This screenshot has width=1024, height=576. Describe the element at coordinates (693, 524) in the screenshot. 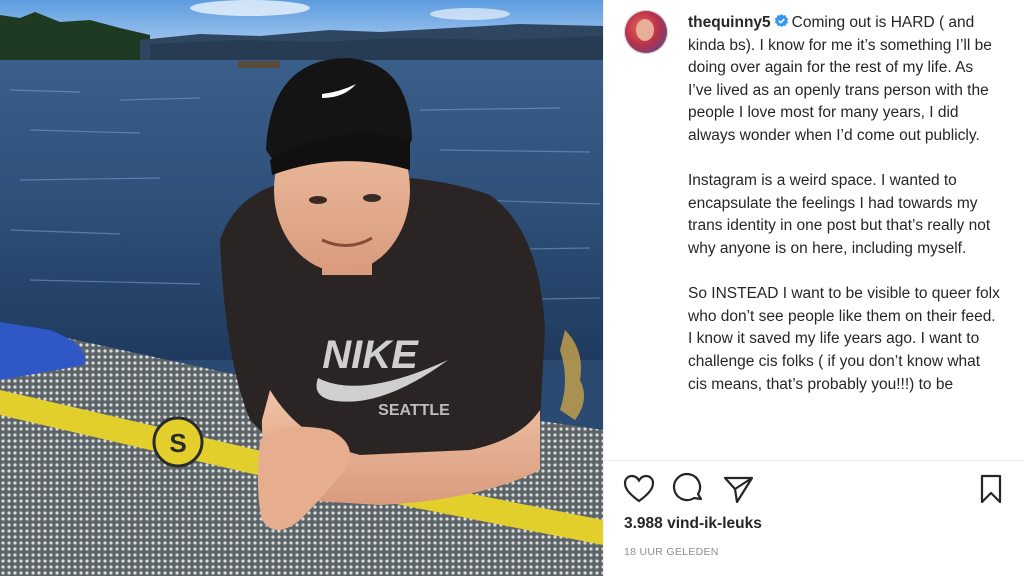

I see `likes-count: 3.988 vind-ik-leuks` at that location.